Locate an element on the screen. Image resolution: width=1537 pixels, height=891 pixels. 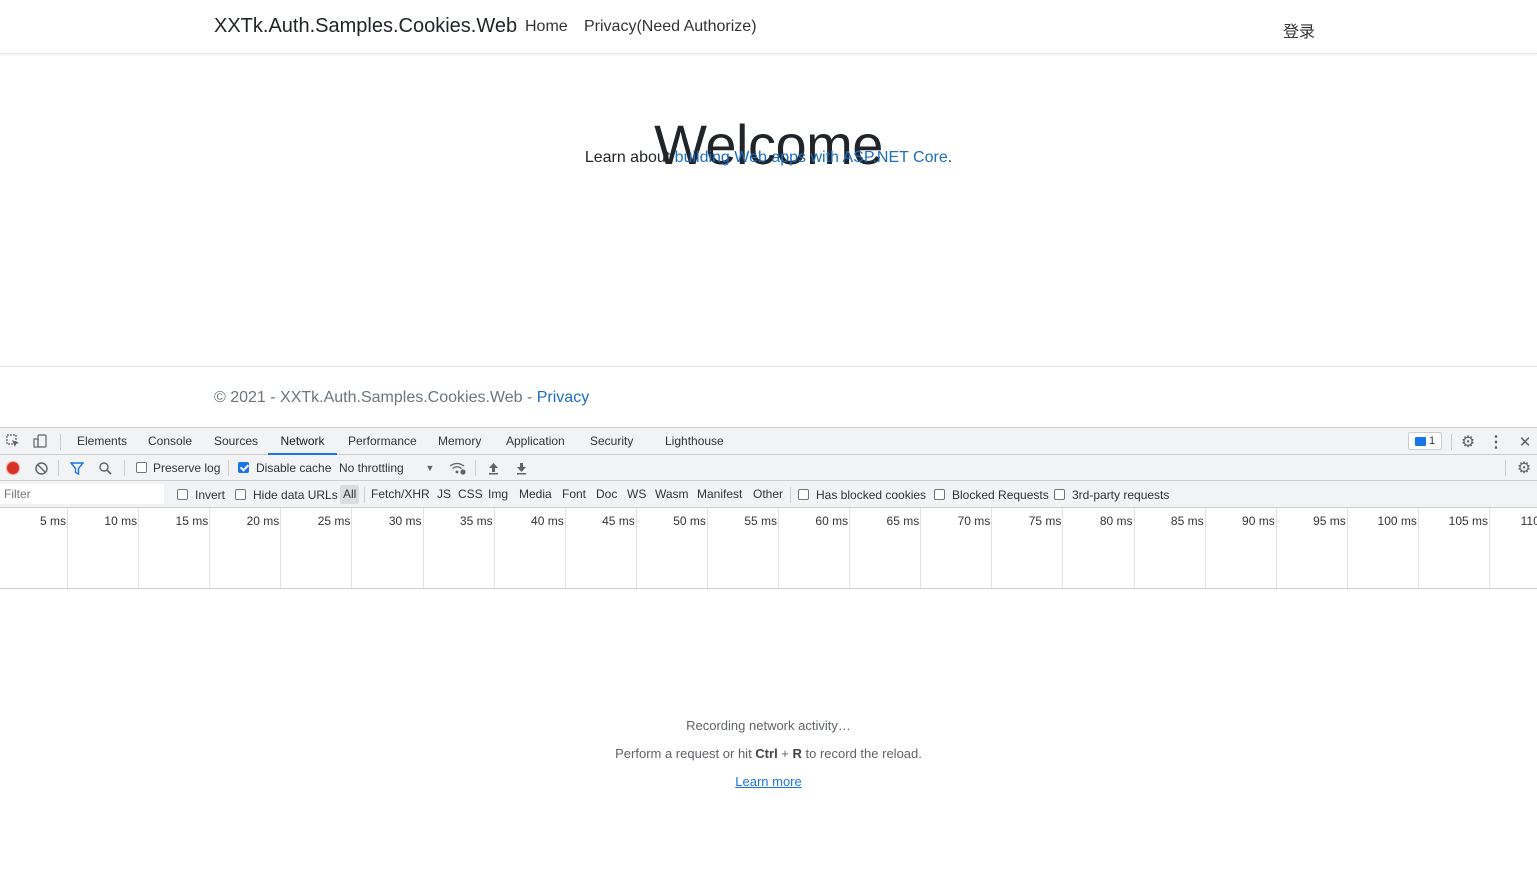
issues-badge: 1 is located at coordinates (1425, 441).